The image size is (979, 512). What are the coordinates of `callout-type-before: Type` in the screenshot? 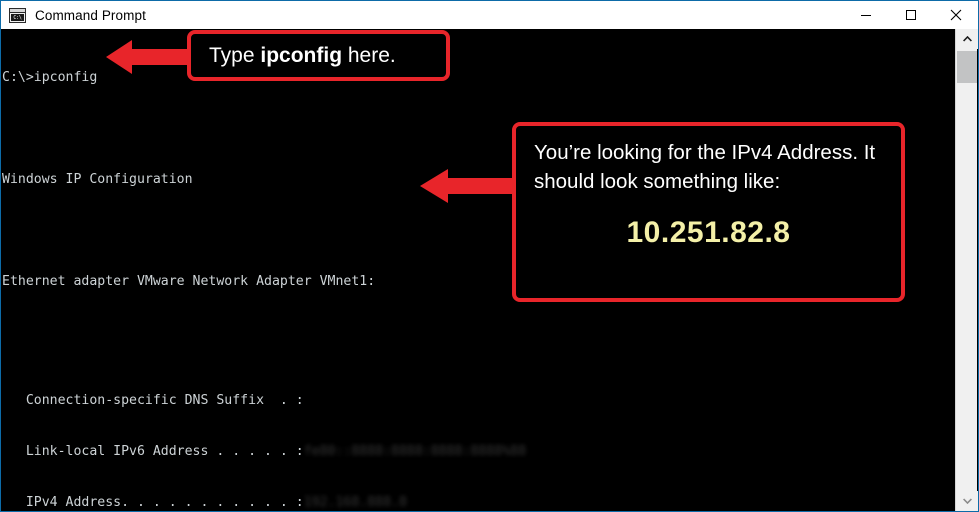 It's located at (235, 55).